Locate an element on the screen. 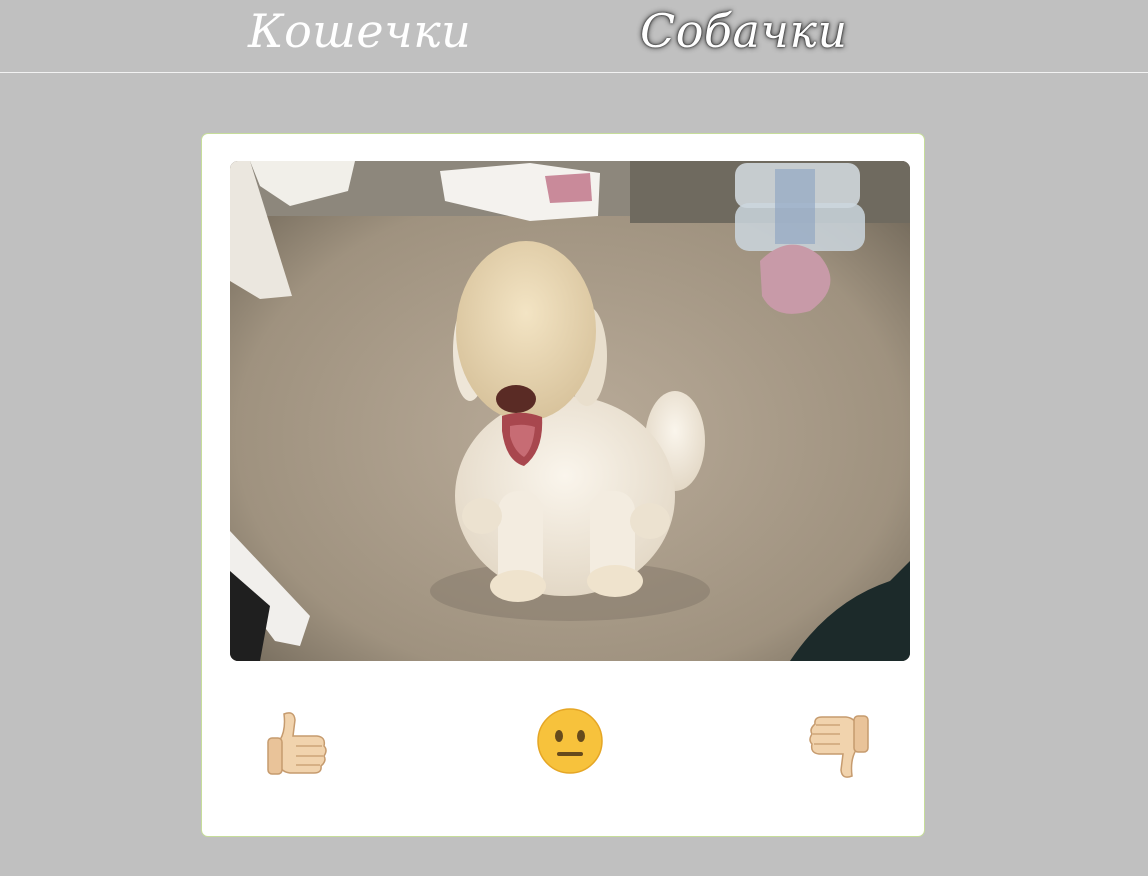 Image resolution: width=1148 pixels, height=876 pixels. neutral-face-icon is located at coordinates (570, 741).